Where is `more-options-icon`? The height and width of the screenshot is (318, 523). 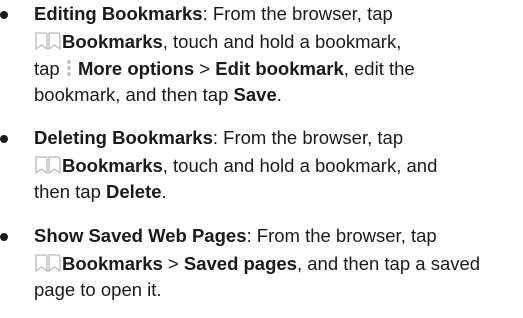
more-options-icon is located at coordinates (69, 68).